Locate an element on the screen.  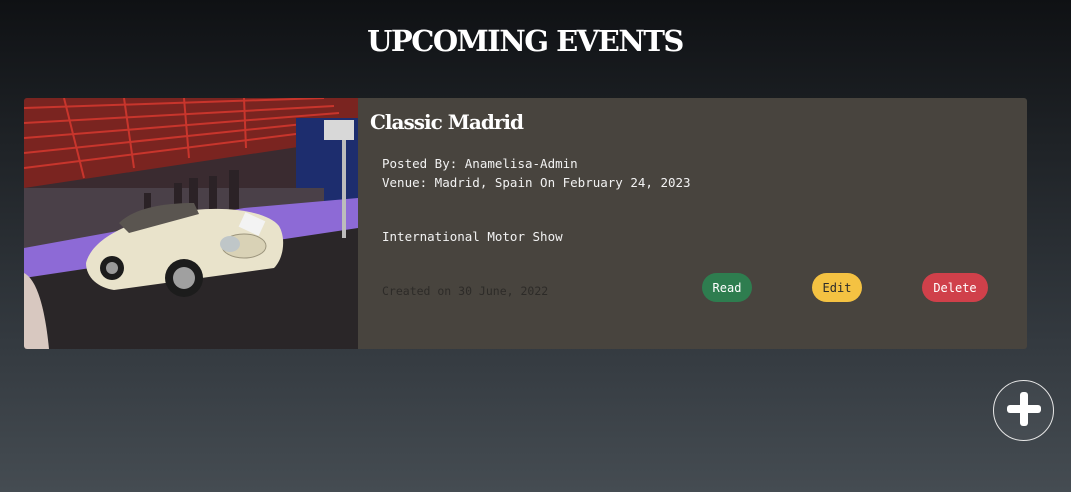
delete-button: Delete is located at coordinates (955, 287).